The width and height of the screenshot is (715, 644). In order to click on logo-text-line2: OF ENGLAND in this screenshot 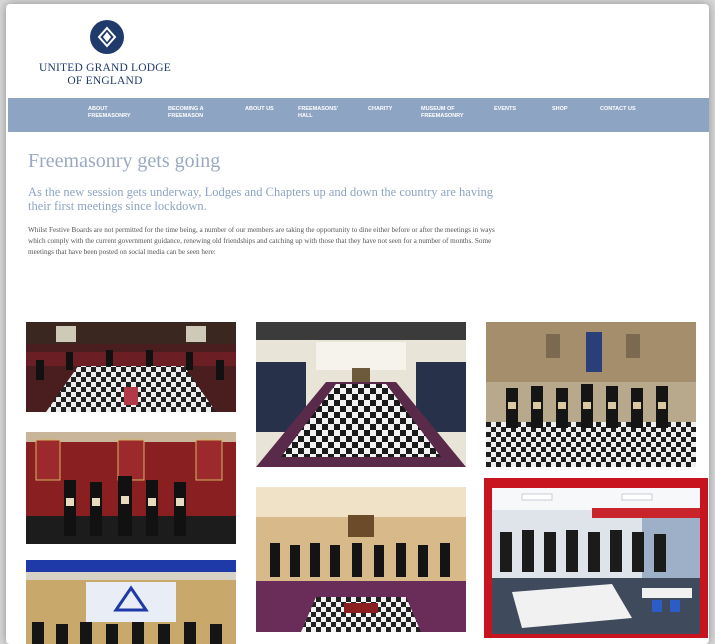, I will do `click(105, 81)`.